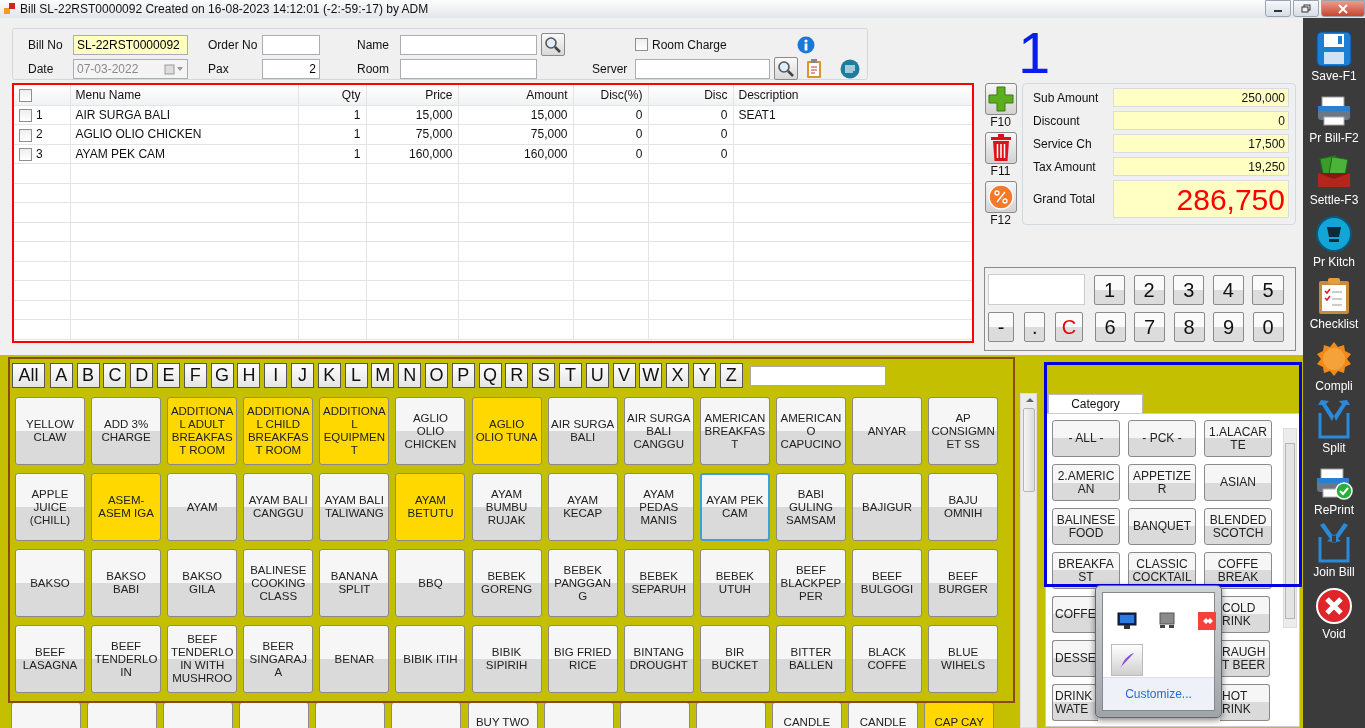 This screenshot has height=728, width=1365. I want to click on order-no-field, so click(291, 44).